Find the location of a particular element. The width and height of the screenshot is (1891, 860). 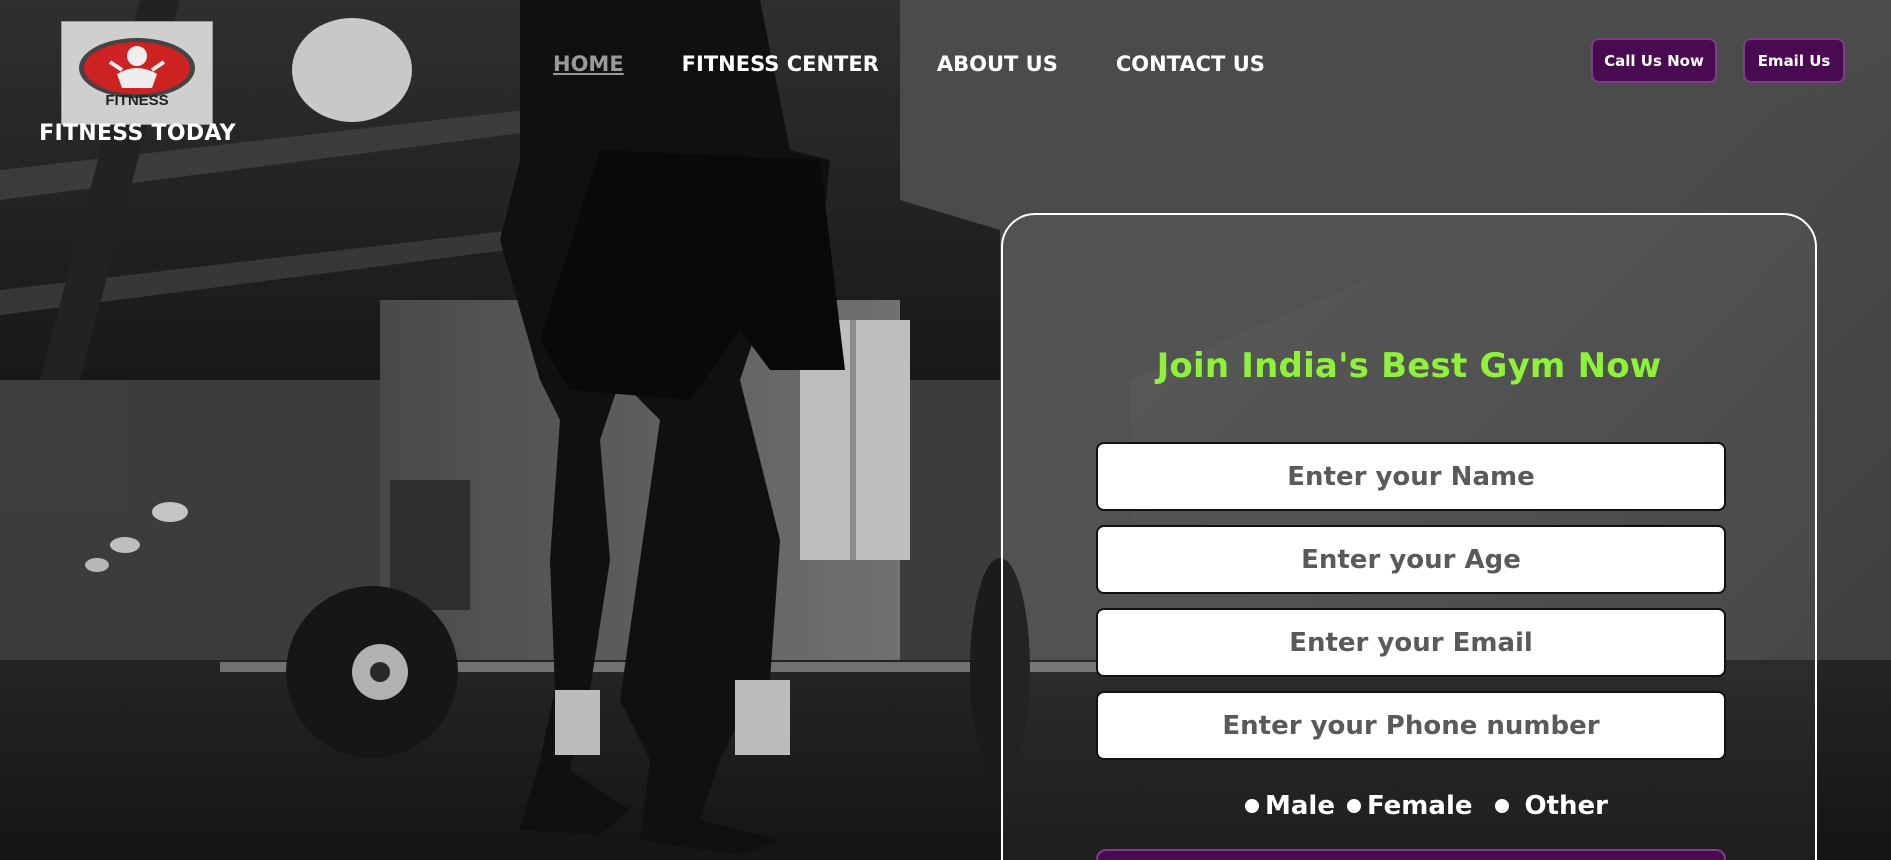

gender-label-female: Female is located at coordinates (1419, 806).